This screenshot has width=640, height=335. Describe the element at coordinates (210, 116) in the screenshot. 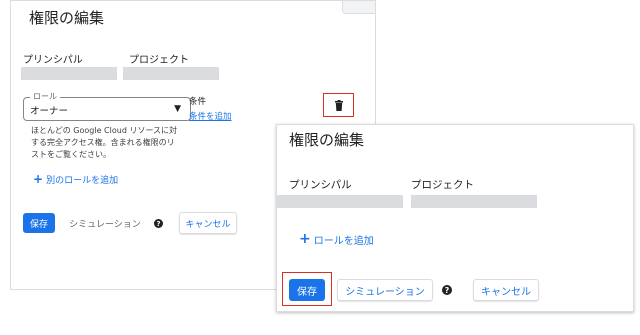

I see `add-condition-link: 条件を追加` at that location.